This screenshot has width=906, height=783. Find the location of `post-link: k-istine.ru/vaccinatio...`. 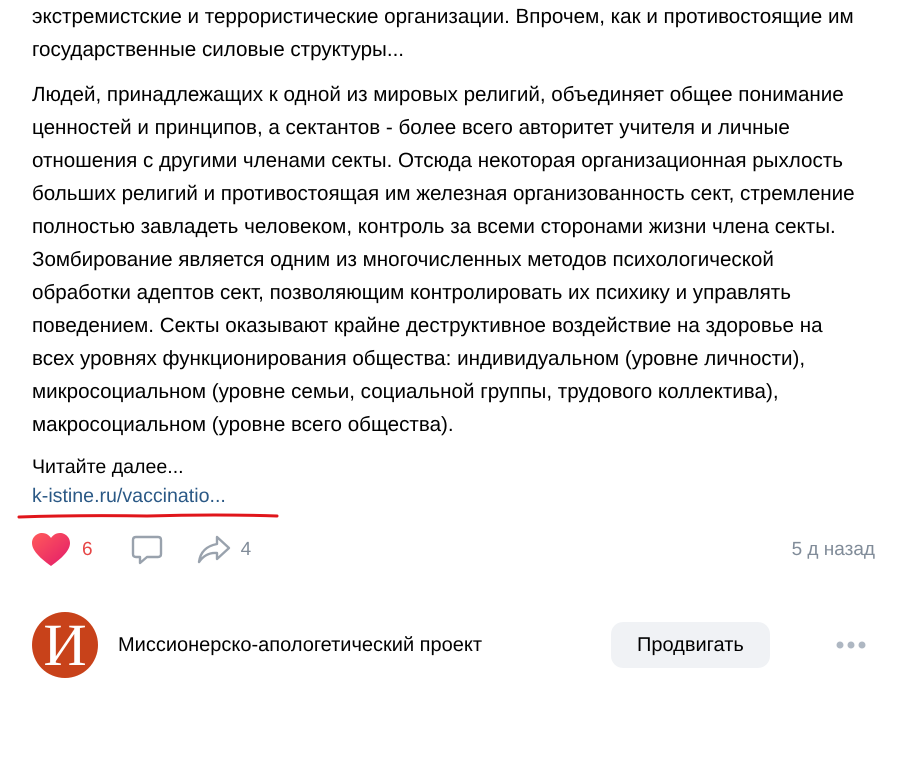

post-link: k-istine.ru/vaccinatio... is located at coordinates (129, 496).